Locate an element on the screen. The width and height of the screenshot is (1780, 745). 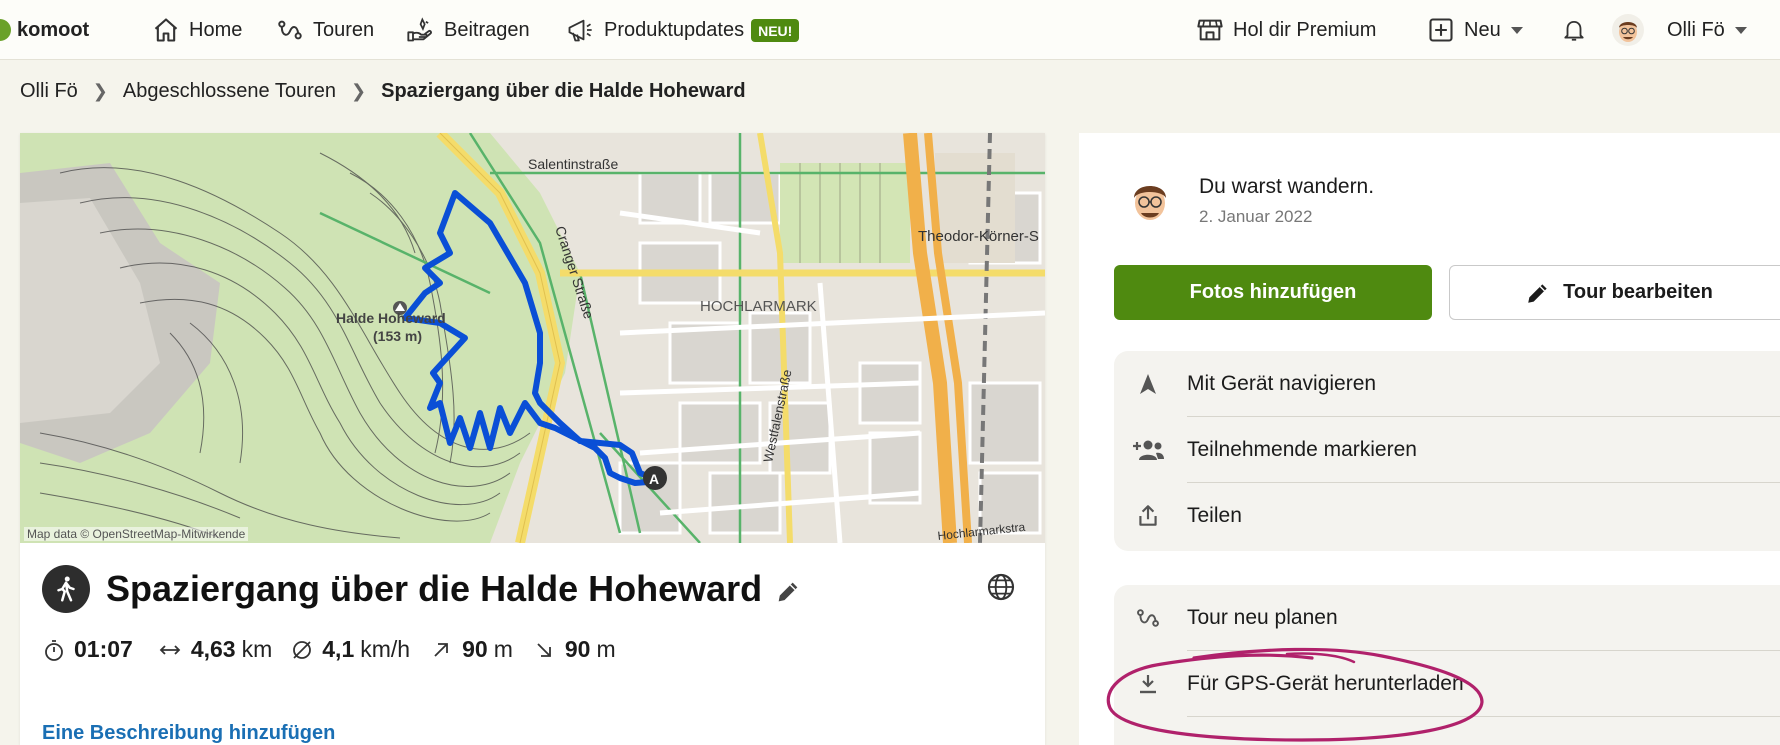
nav-new-label: Neu is located at coordinates (1482, 29).